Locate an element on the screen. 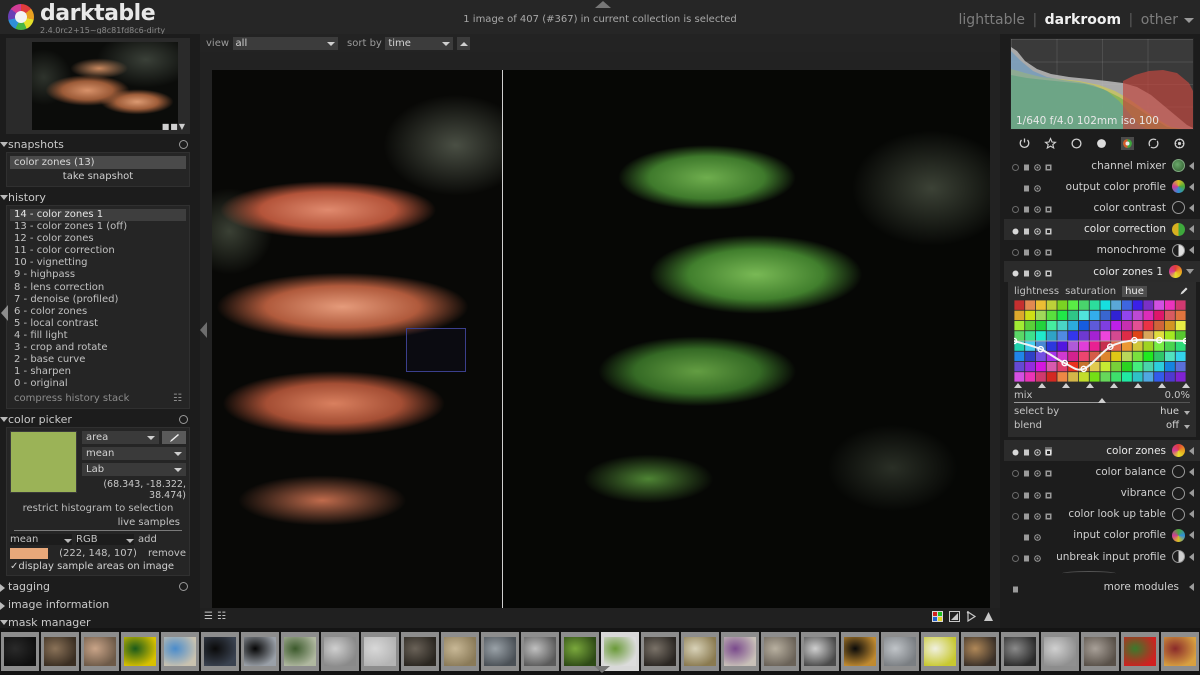 The image size is (1200, 675). view-lighttable: lighttable is located at coordinates (992, 20).